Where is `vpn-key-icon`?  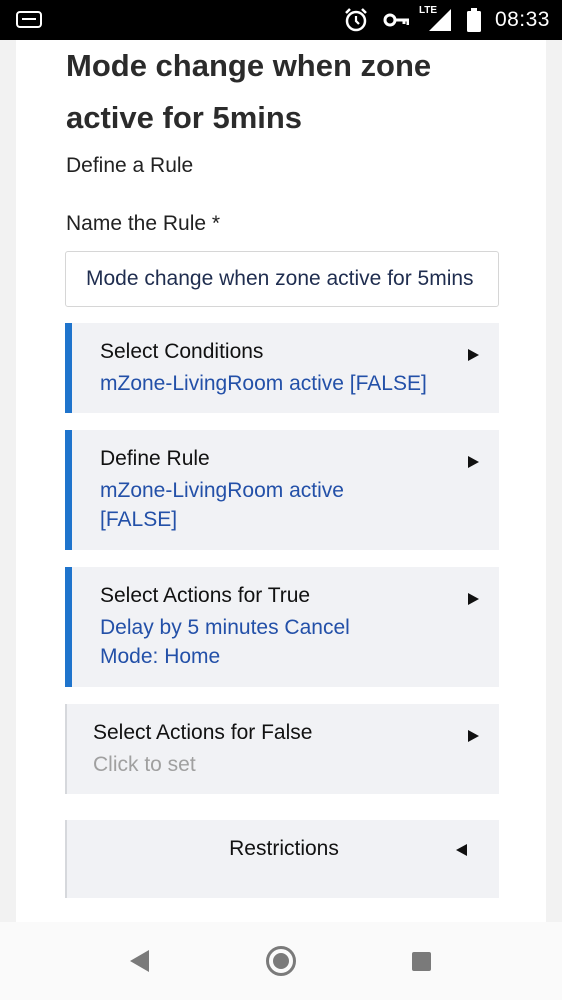
vpn-key-icon is located at coordinates (396, 20).